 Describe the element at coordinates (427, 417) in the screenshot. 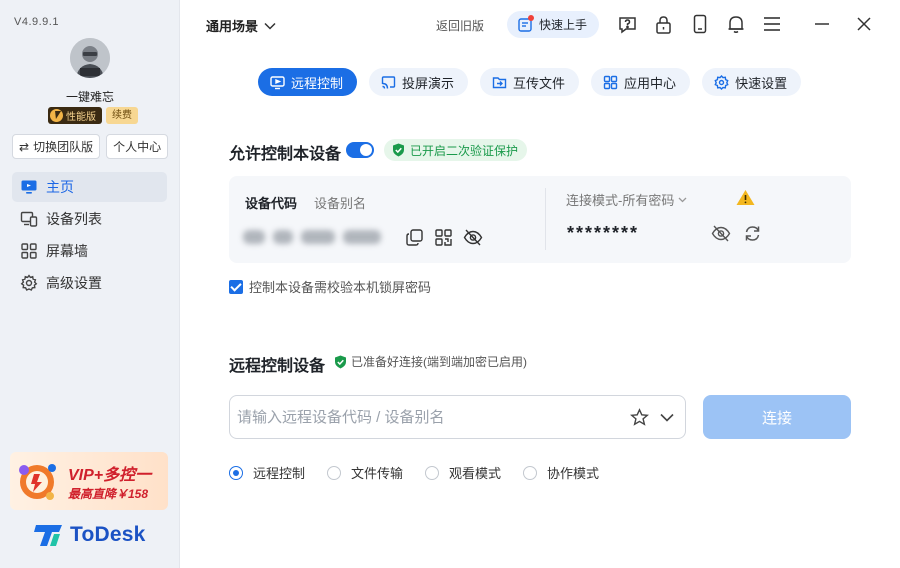

I see `remote-device-input` at that location.